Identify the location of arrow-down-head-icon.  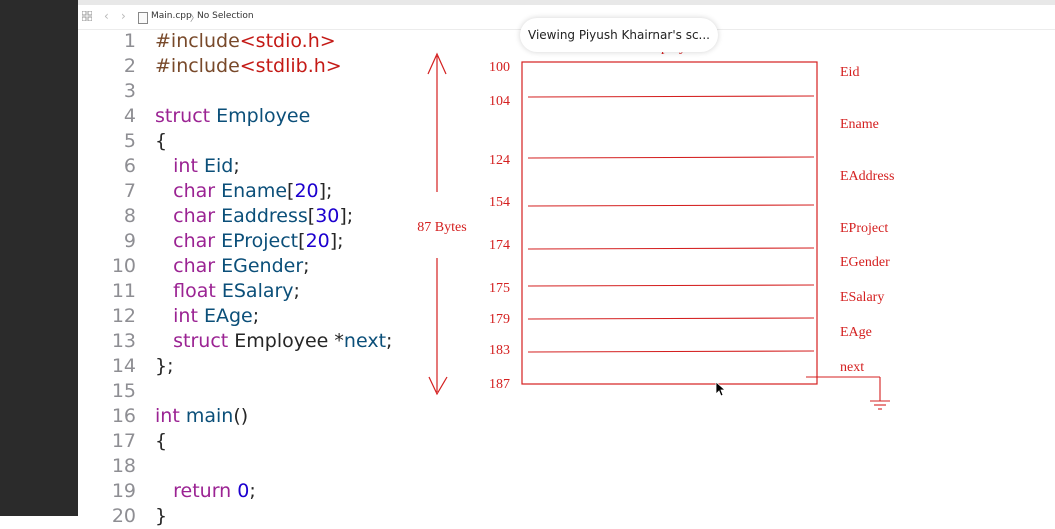
(438, 386).